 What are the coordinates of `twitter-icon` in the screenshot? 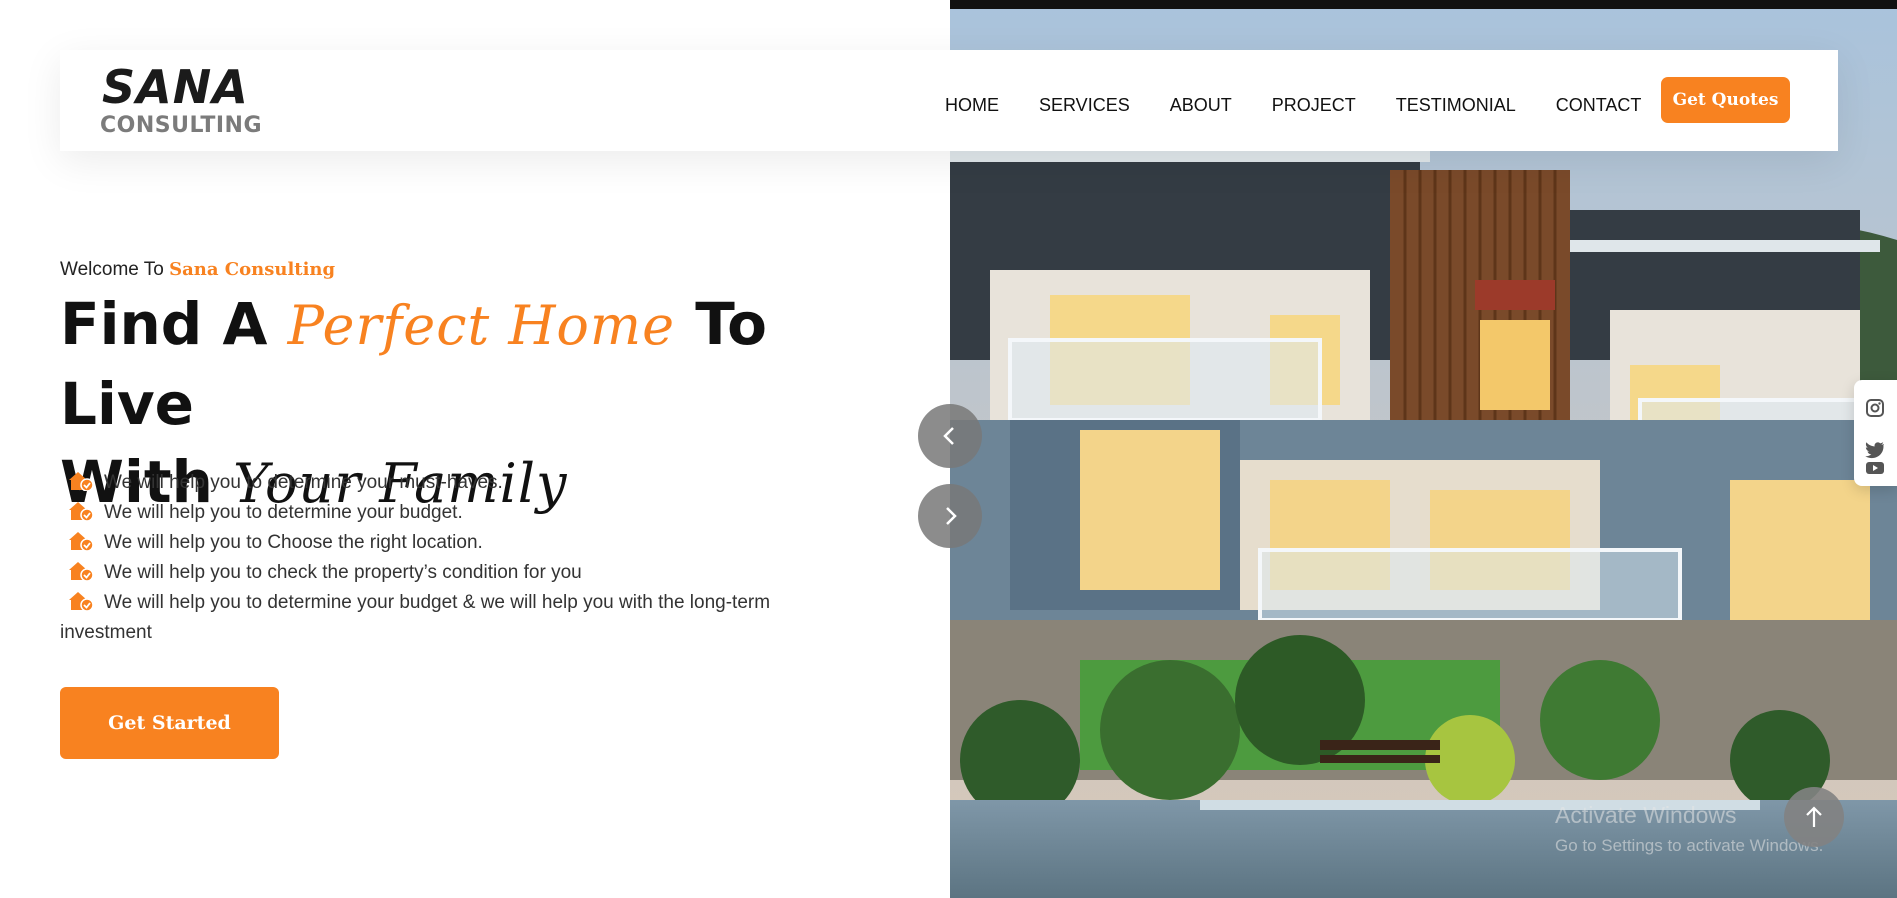 It's located at (1875, 450).